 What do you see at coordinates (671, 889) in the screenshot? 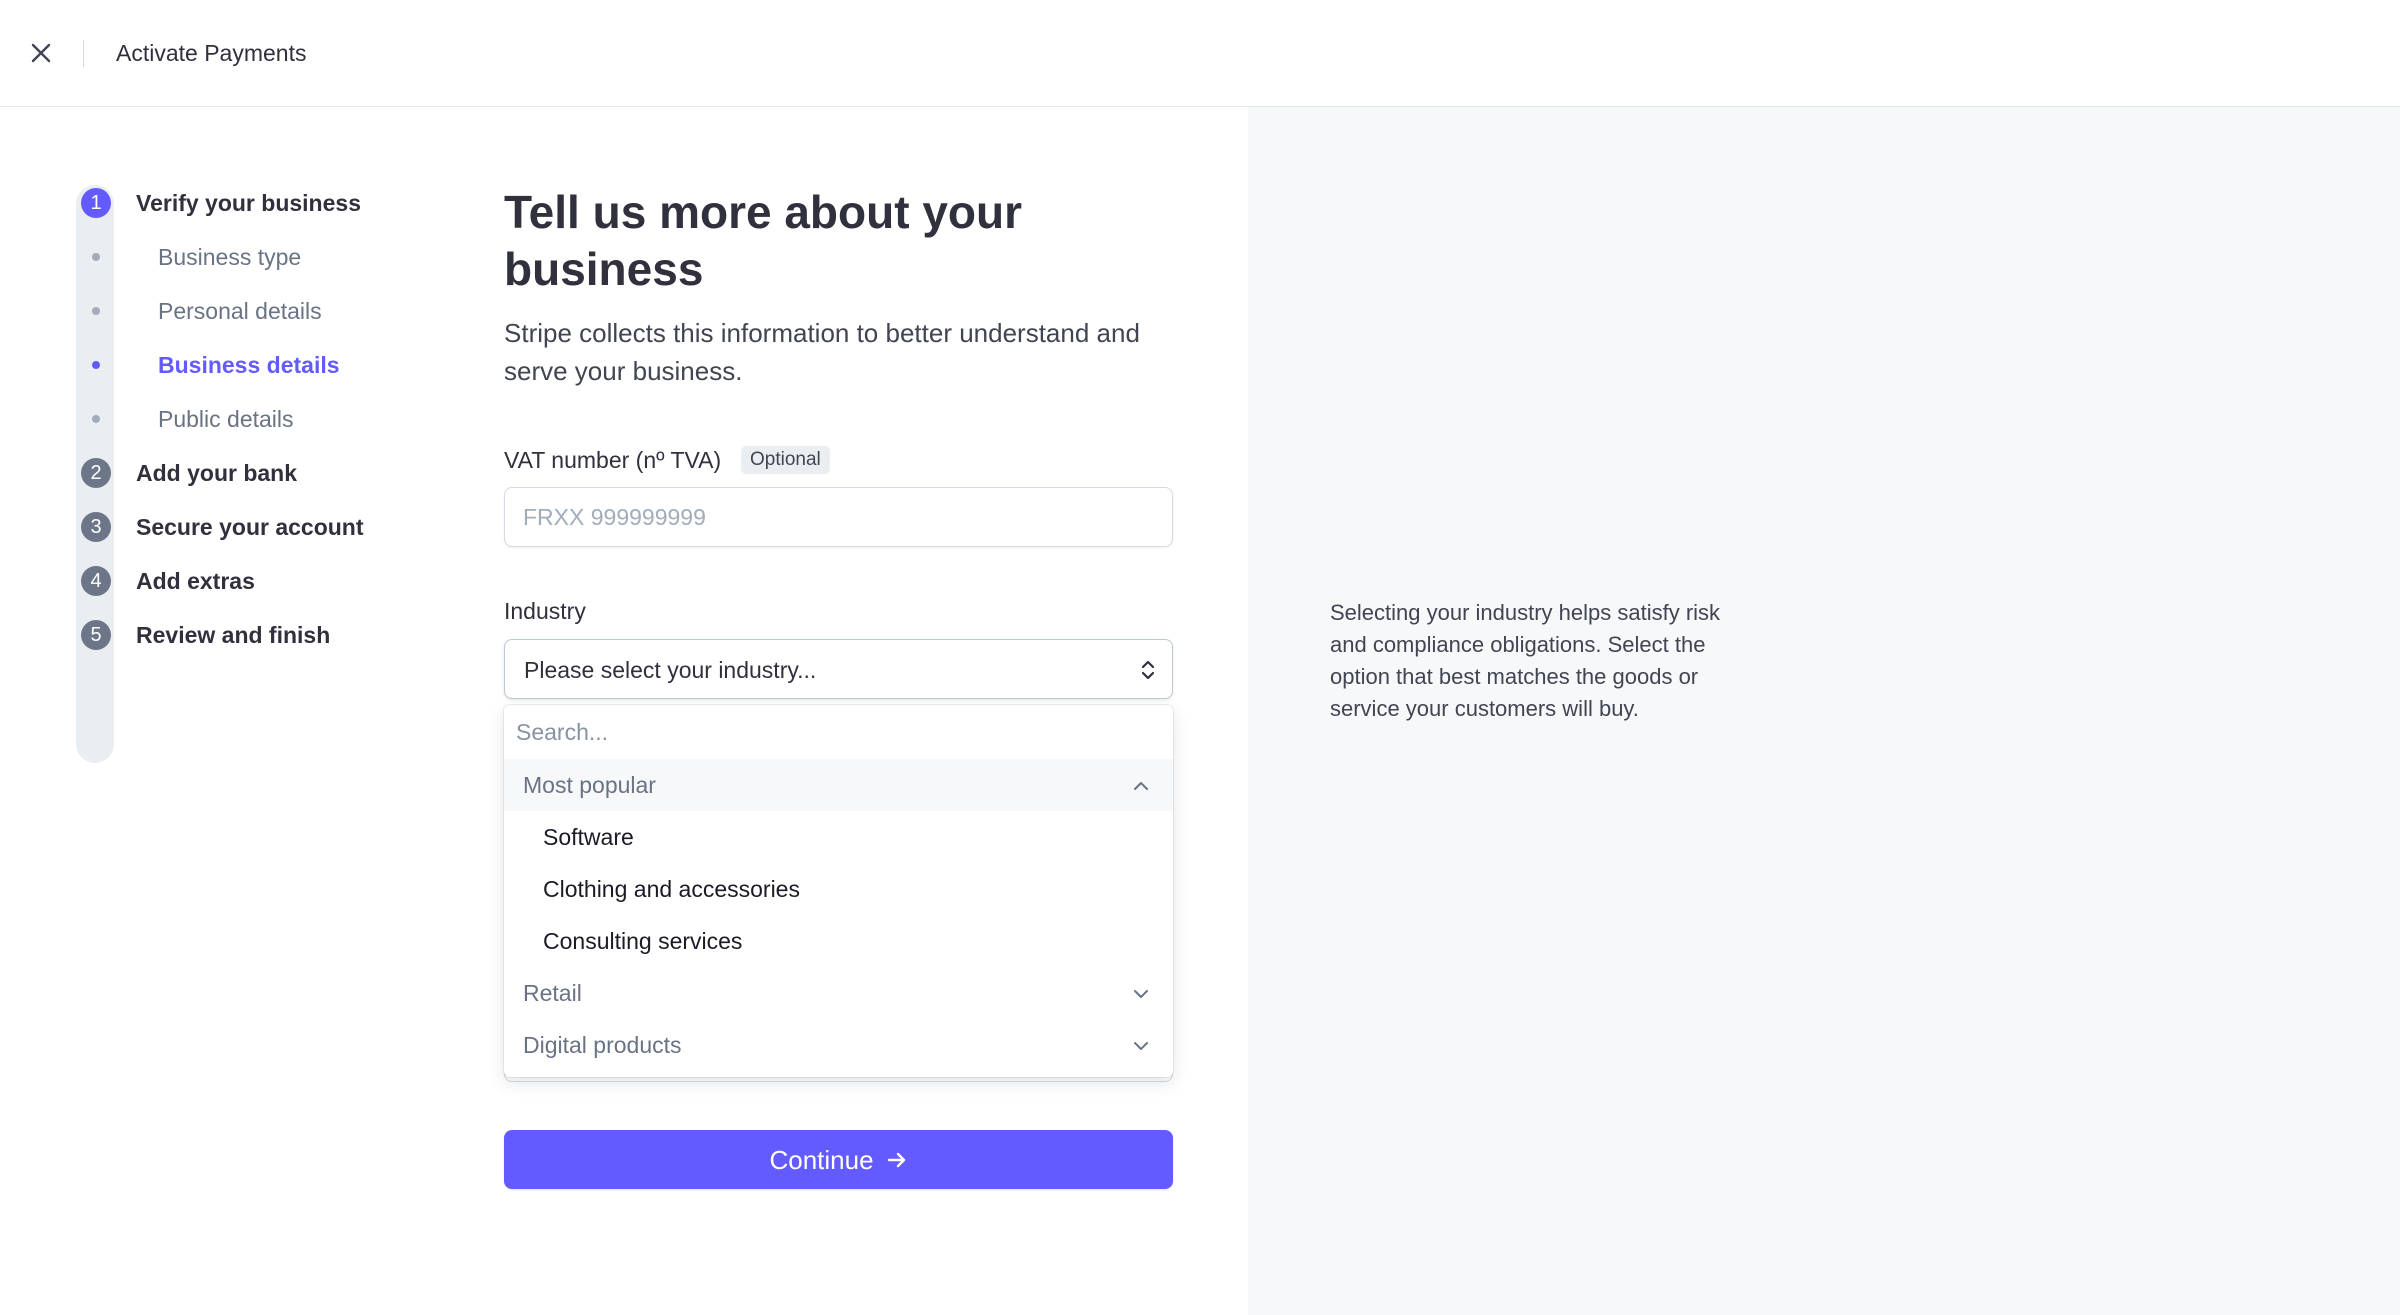
I see `option-label: Clothing and accessories` at bounding box center [671, 889].